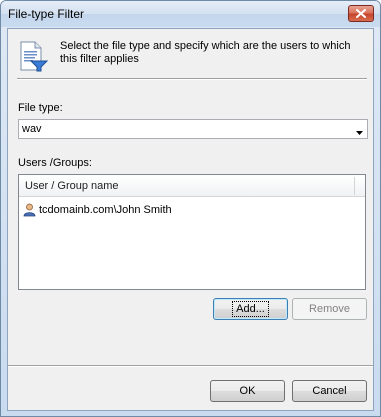  I want to click on file-type-dropdown: wav, so click(193, 129).